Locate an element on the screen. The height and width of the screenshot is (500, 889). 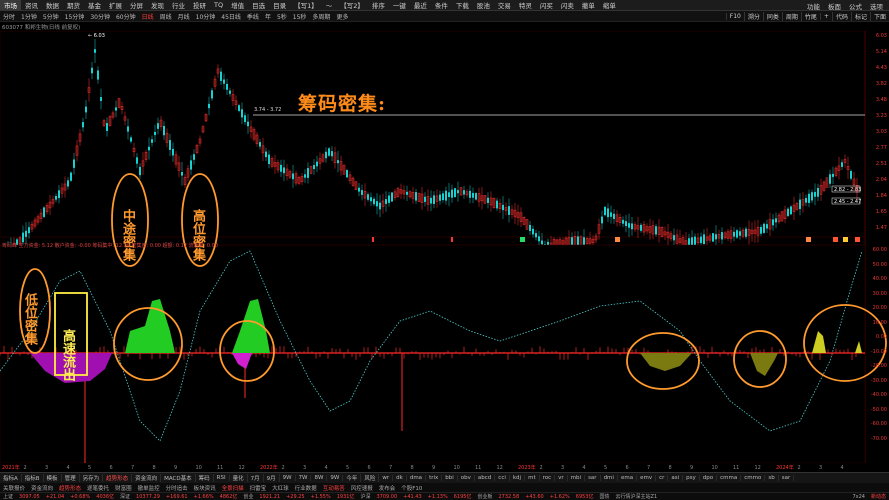
period-tab: 多周期 is located at coordinates (321, 16).